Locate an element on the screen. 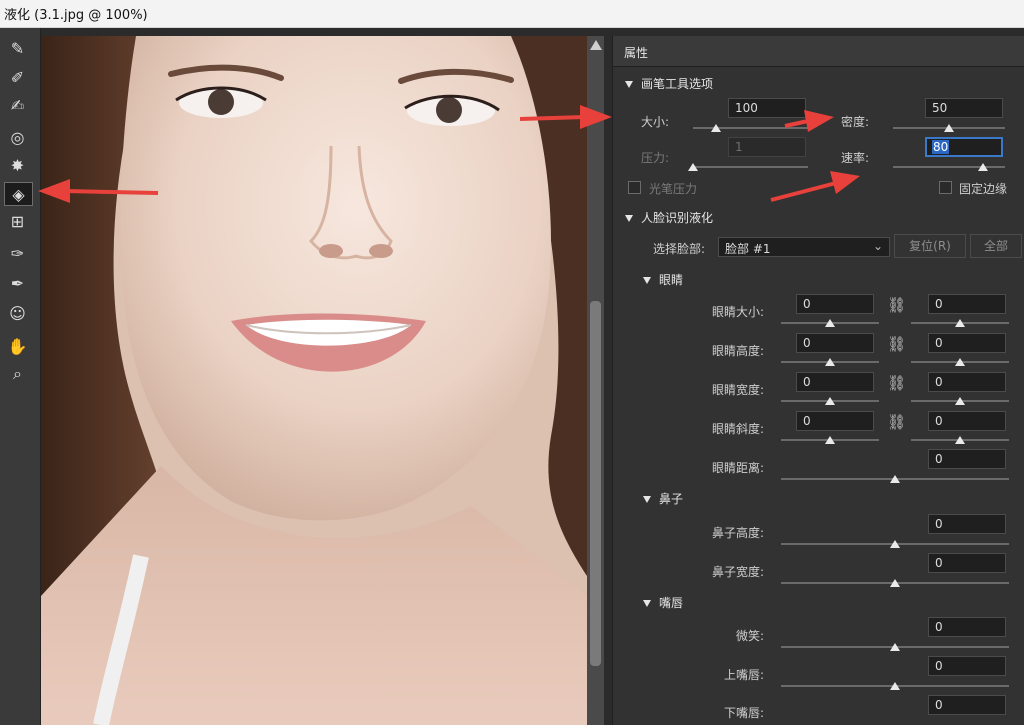 This screenshot has width=1024, height=725. smile-field: 0 is located at coordinates (967, 627).